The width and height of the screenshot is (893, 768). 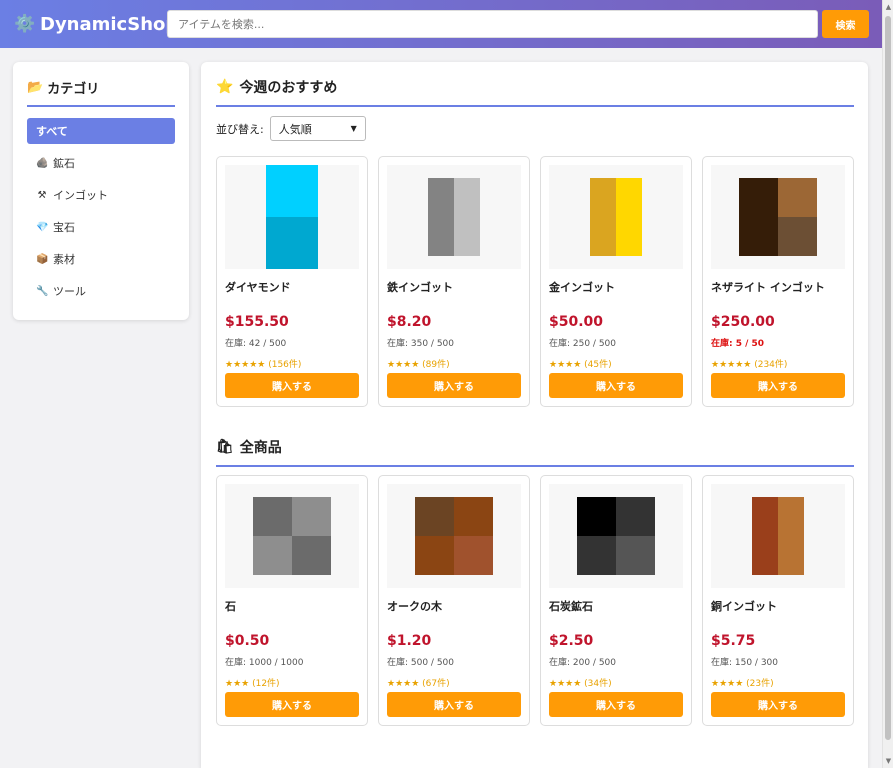 What do you see at coordinates (598, 684) in the screenshot?
I see `review-count: (34件)` at bounding box center [598, 684].